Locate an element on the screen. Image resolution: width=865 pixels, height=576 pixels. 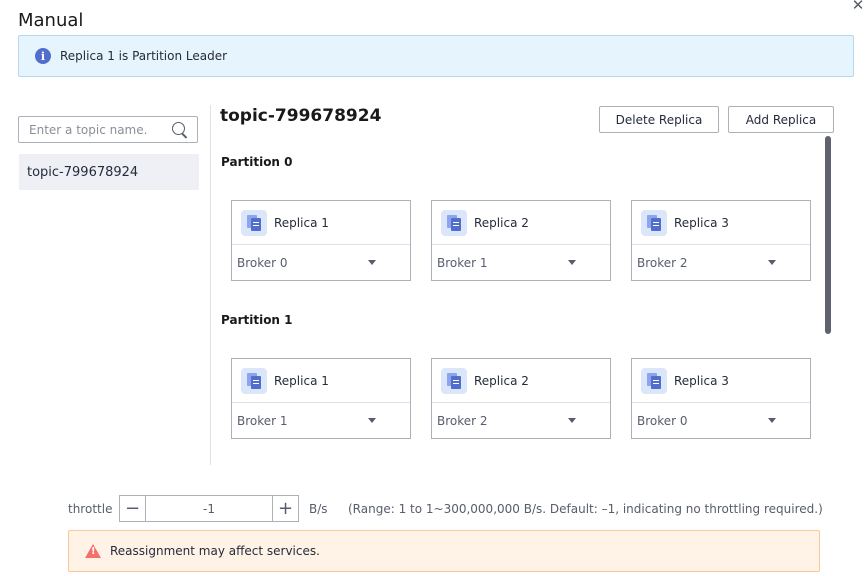
partition-0-label: Partition 0 is located at coordinates (257, 162).